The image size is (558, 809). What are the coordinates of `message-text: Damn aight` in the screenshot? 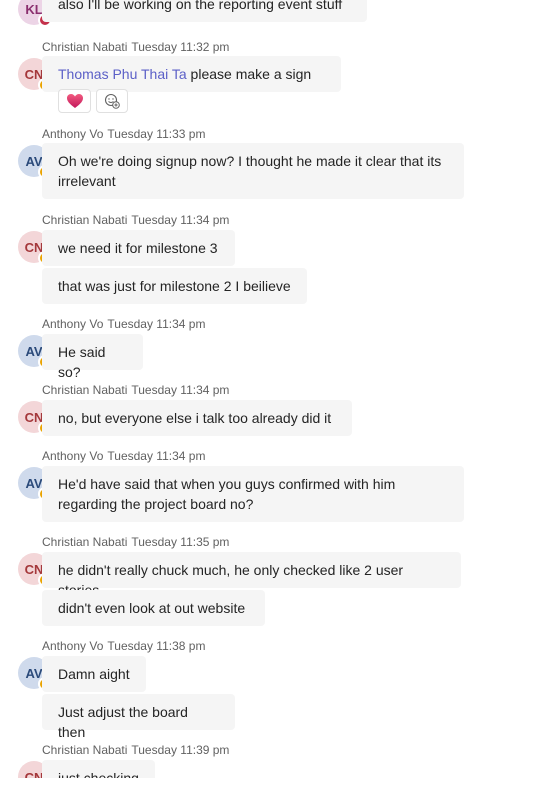 It's located at (94, 674).